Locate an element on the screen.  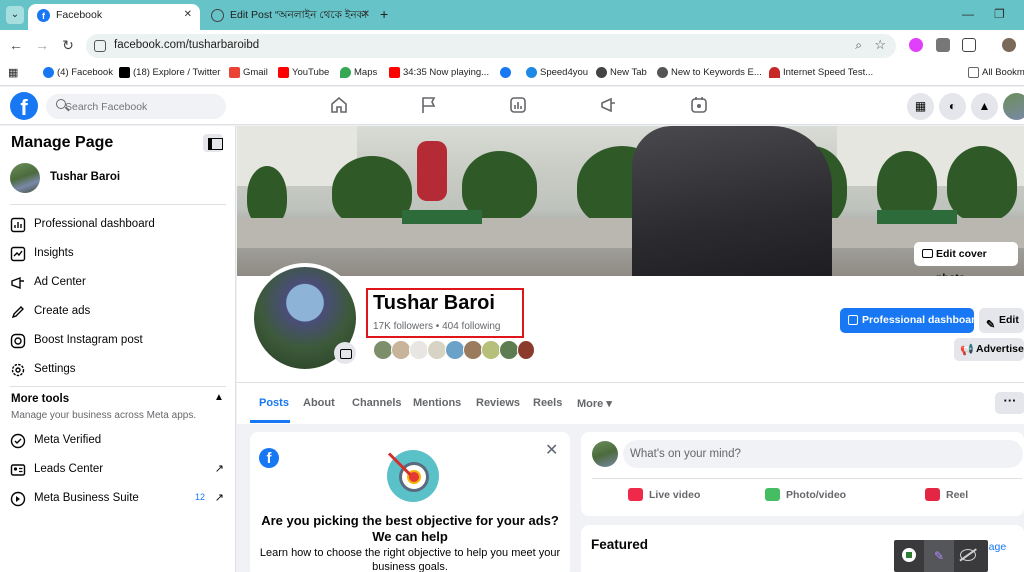
home-icon is located at coordinates (340, 106).